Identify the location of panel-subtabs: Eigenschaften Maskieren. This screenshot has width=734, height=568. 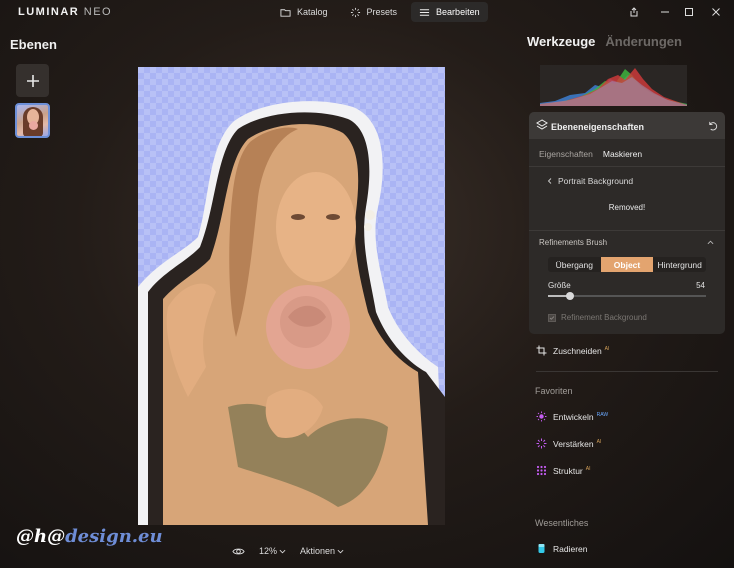
(590, 154).